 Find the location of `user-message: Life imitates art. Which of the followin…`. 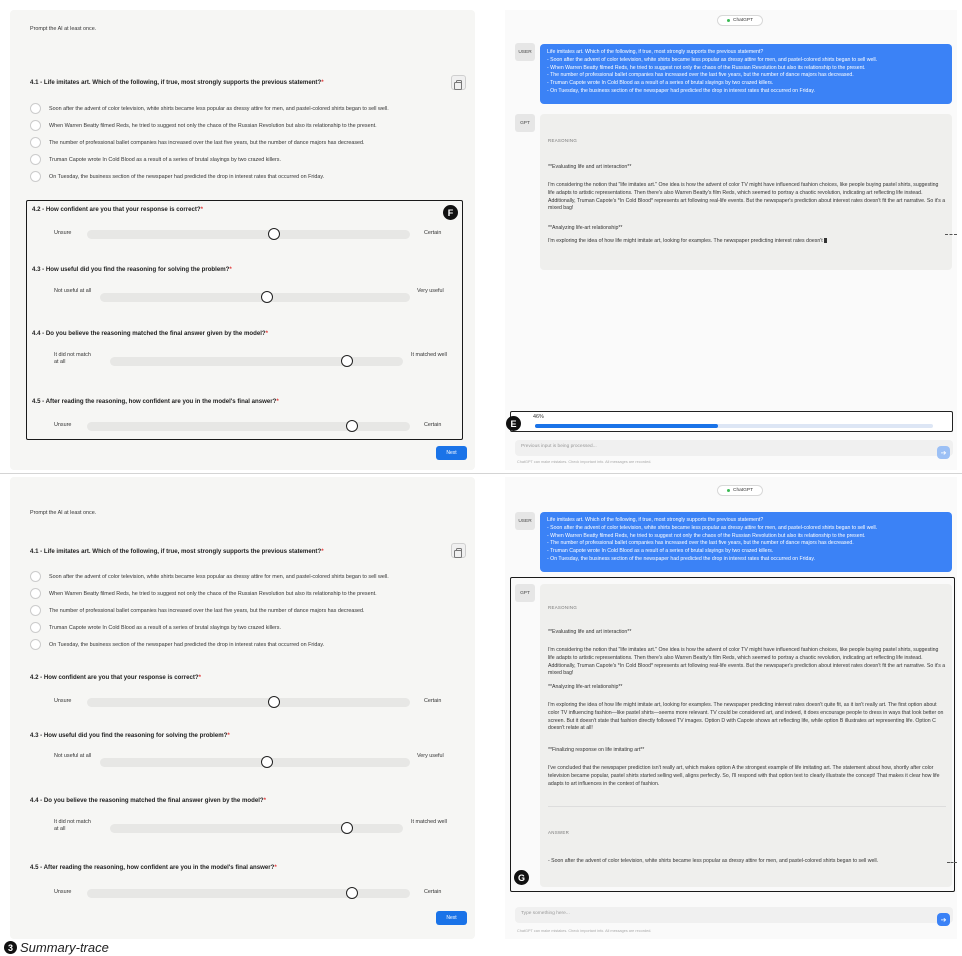

user-message: Life imitates art. Which of the followin… is located at coordinates (746, 542).